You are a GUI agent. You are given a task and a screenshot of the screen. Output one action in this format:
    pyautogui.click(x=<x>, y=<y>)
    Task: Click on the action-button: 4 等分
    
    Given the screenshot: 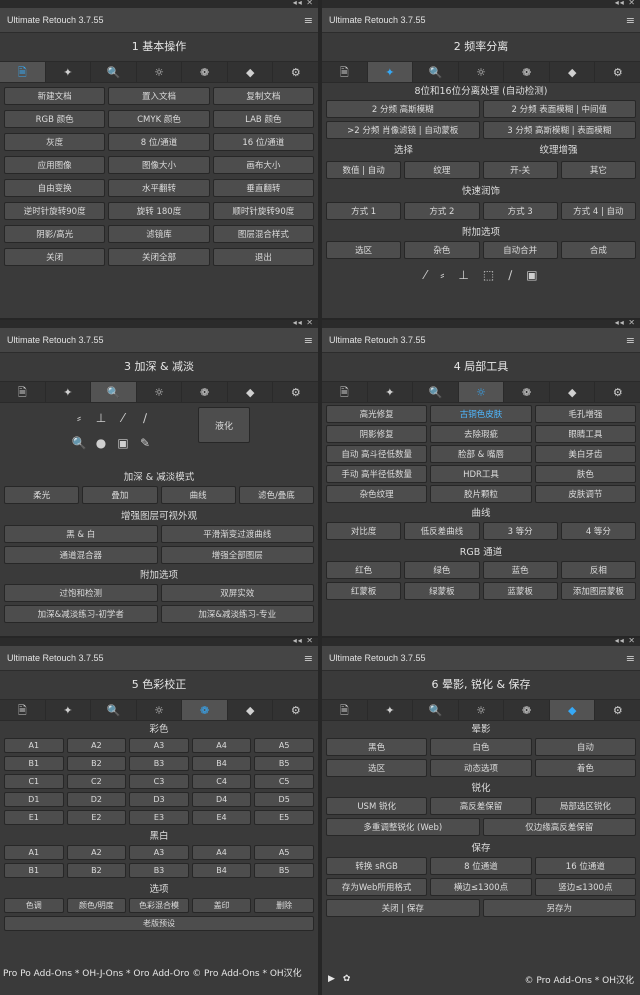 What is the action you would take?
    pyautogui.click(x=598, y=531)
    